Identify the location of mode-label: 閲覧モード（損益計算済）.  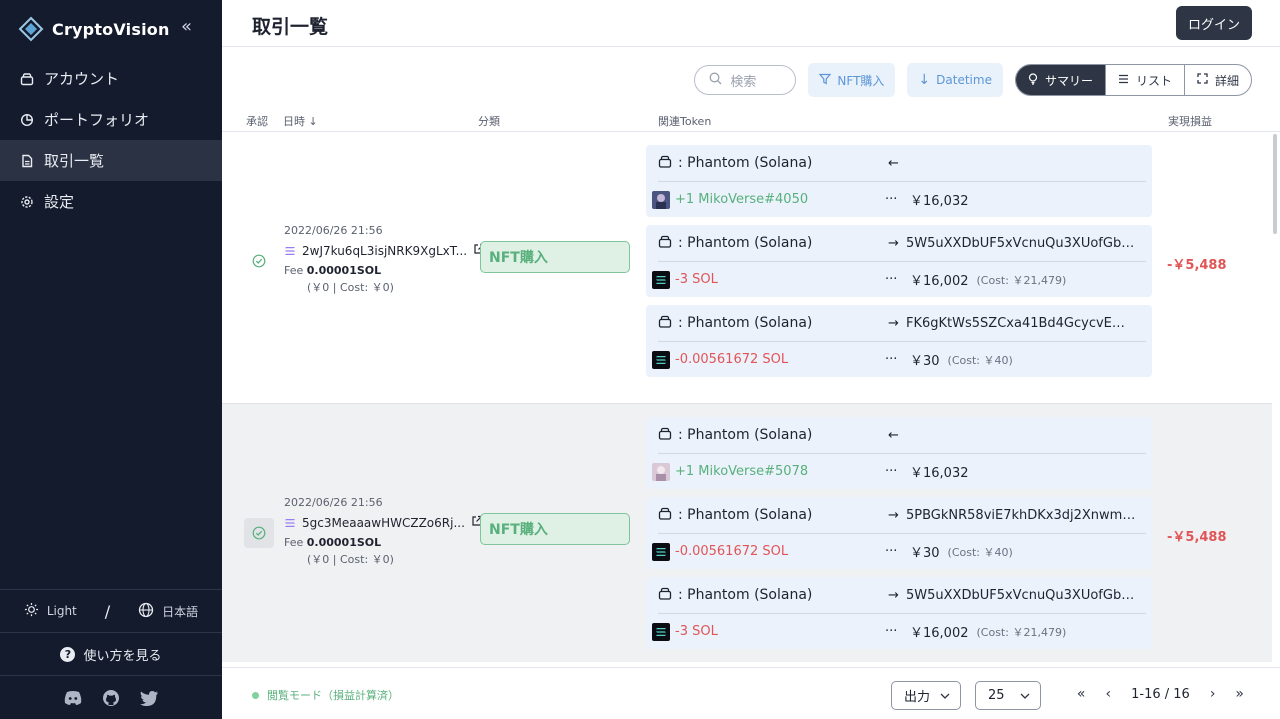
(333, 695).